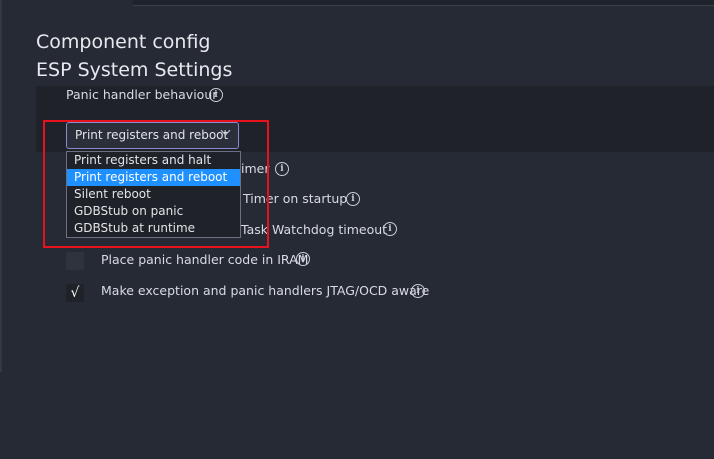 This screenshot has height=459, width=714. Describe the element at coordinates (134, 70) in the screenshot. I see `section-title: ESP System Settings` at that location.